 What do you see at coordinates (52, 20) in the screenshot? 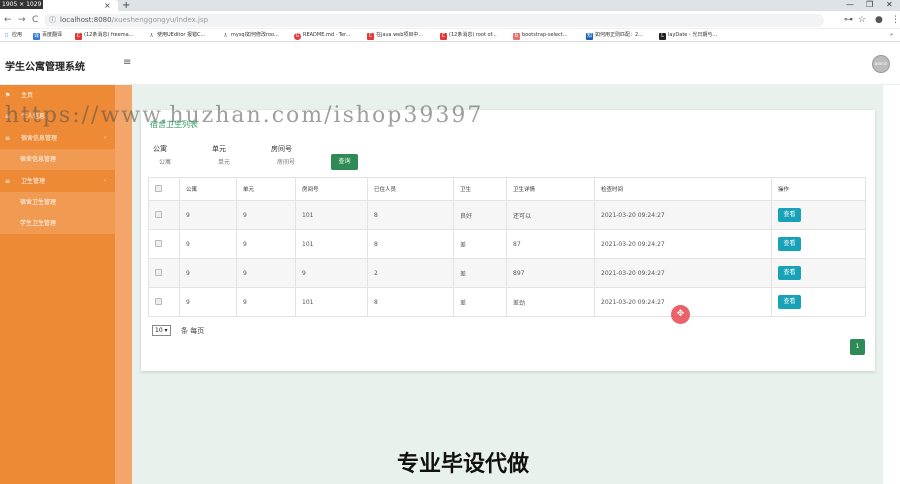
I see `site-info-icon: ⓘ` at bounding box center [52, 20].